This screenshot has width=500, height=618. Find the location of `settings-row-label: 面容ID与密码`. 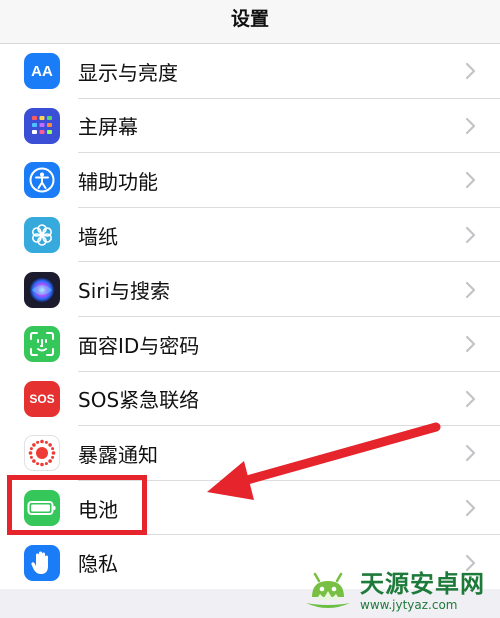

settings-row-label: 面容ID与密码 is located at coordinates (139, 345).